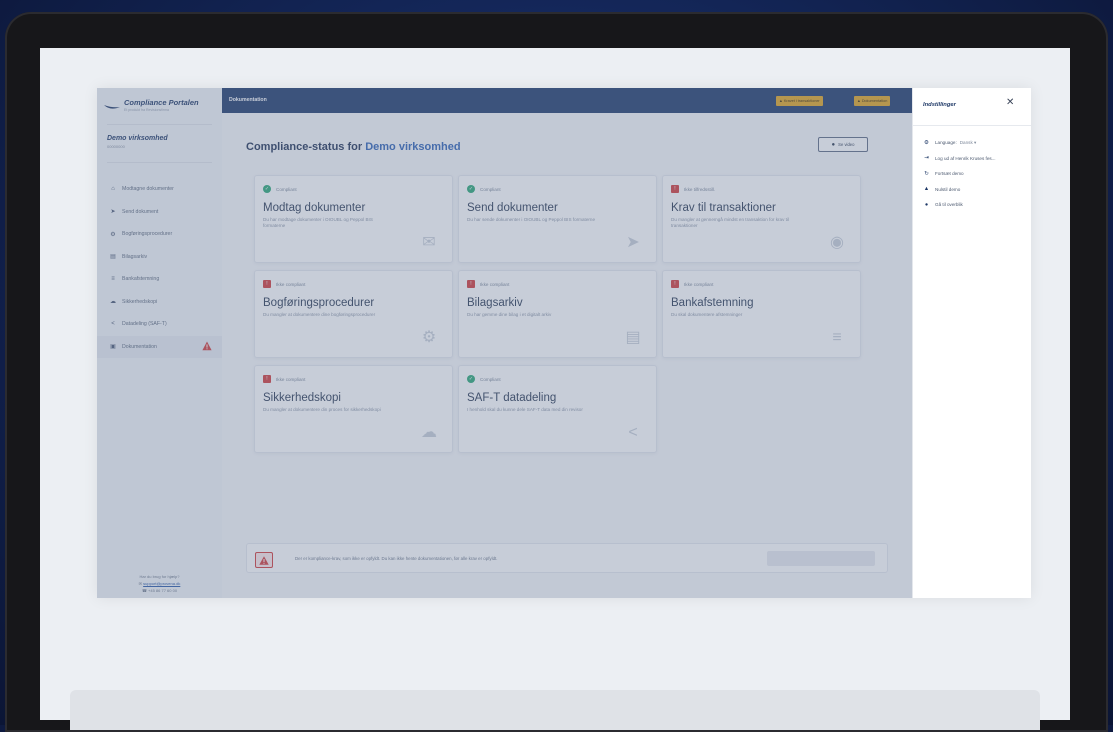  I want to click on send-icon: ➤, so click(633, 242).